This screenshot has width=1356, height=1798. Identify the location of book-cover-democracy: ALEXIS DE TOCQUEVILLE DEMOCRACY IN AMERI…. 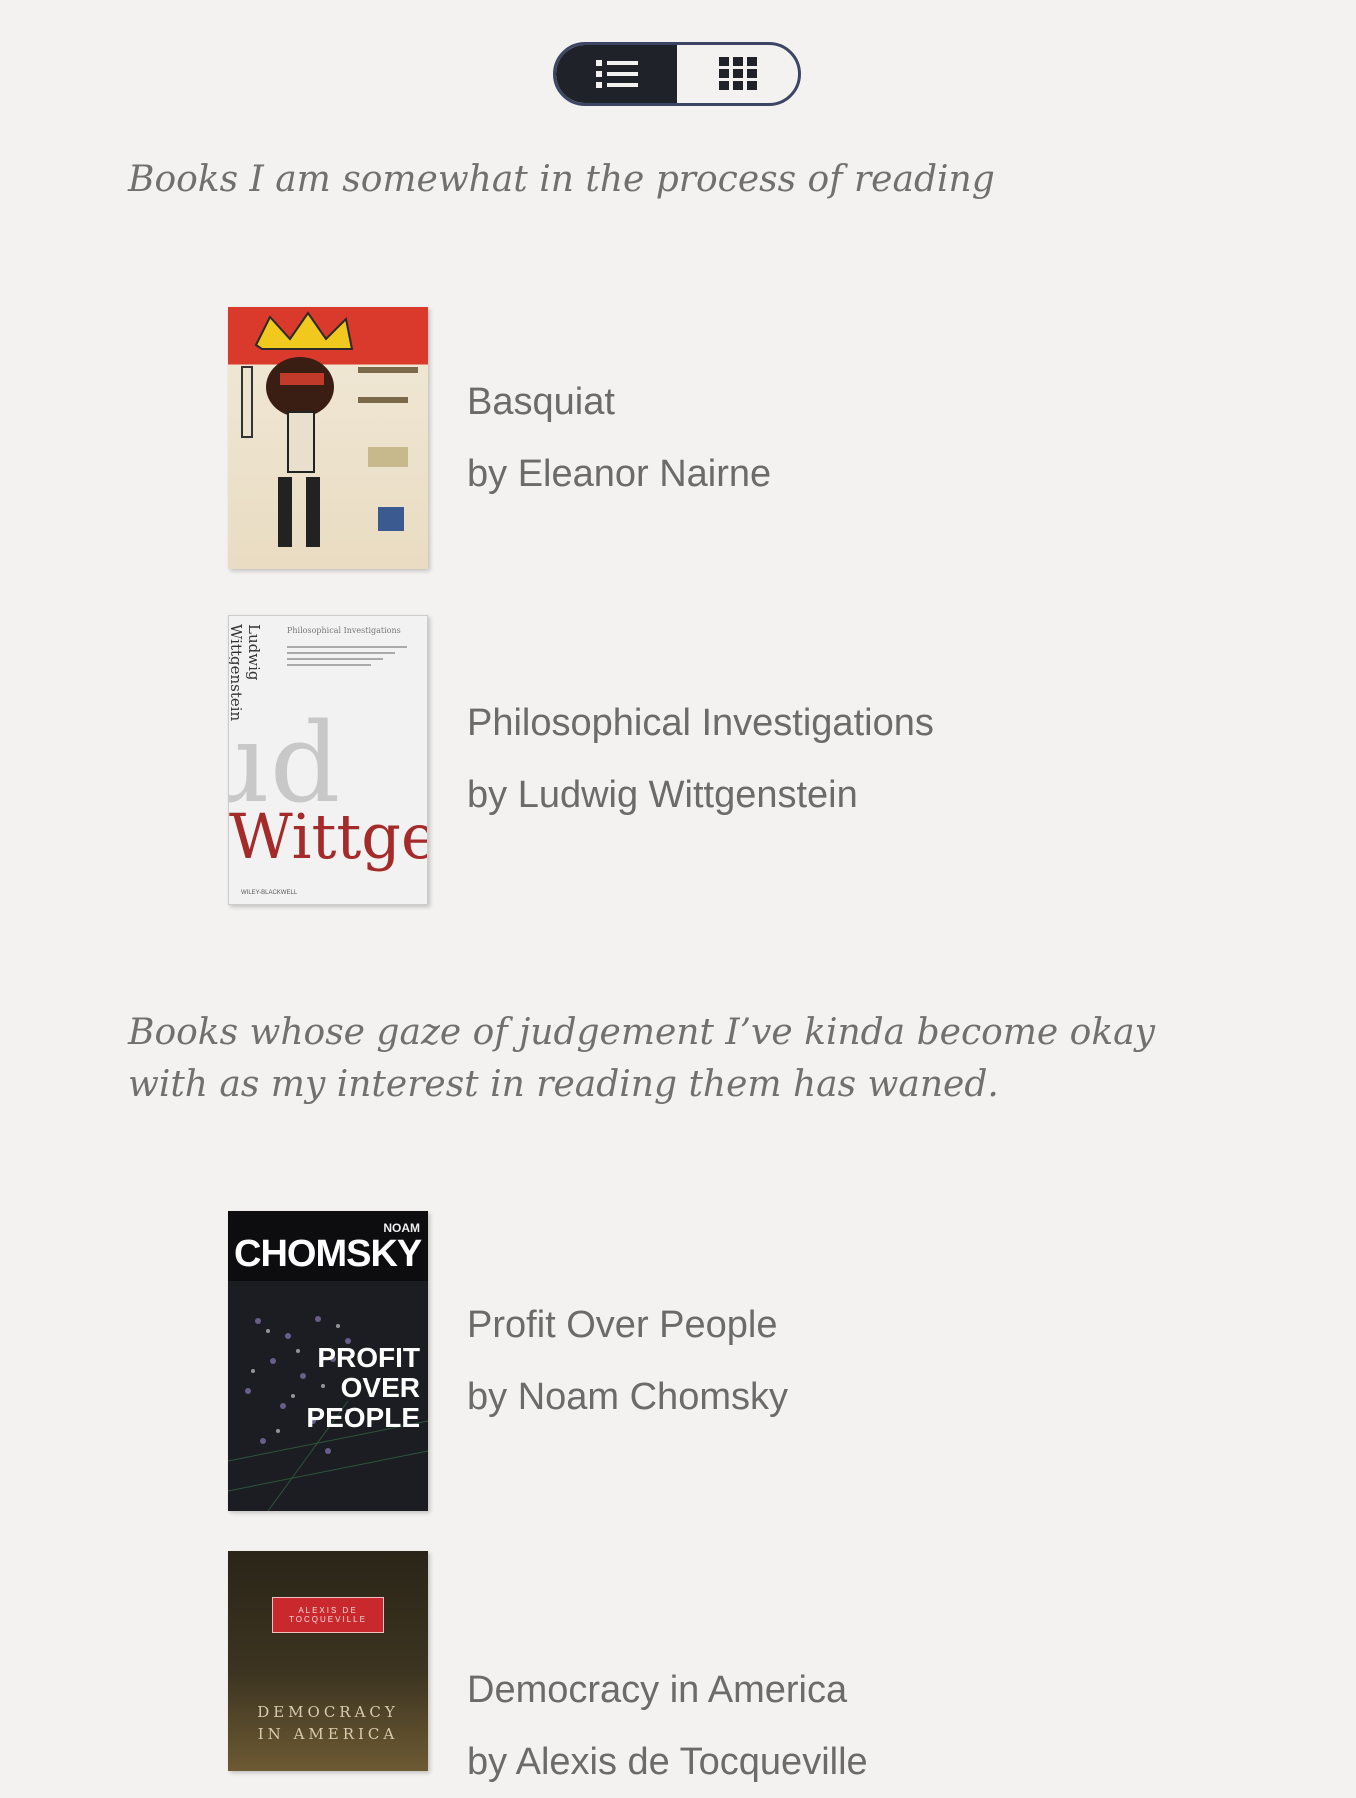
(328, 1661).